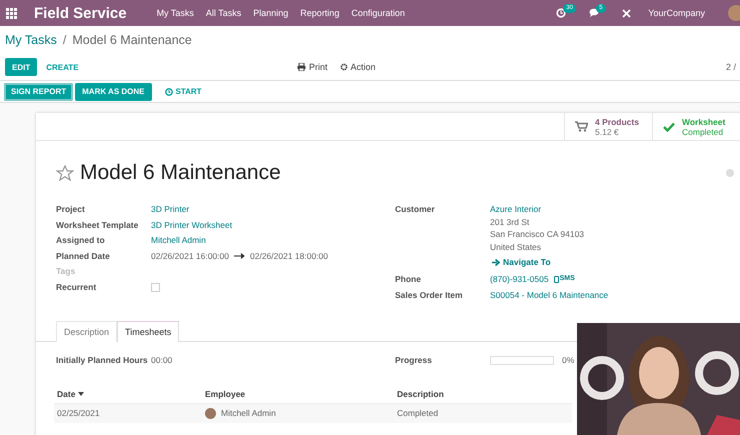  What do you see at coordinates (128, 413) in the screenshot?
I see `table-cell: 02/25/2021` at bounding box center [128, 413].